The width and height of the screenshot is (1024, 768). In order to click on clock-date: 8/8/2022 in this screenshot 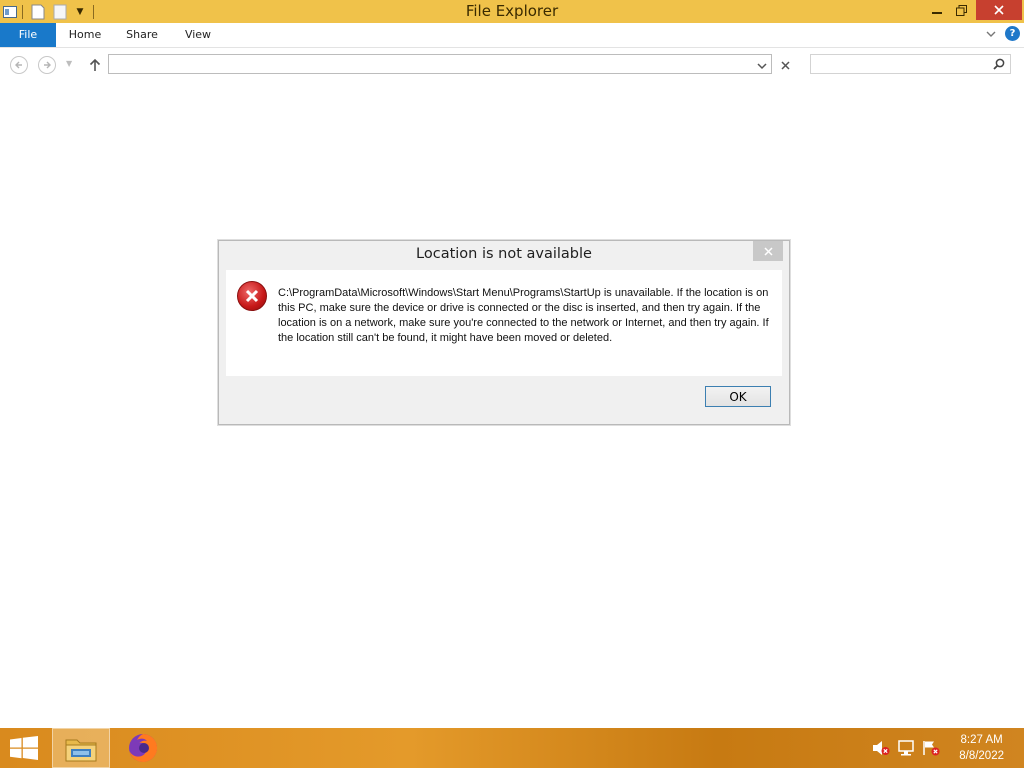, I will do `click(981, 756)`.